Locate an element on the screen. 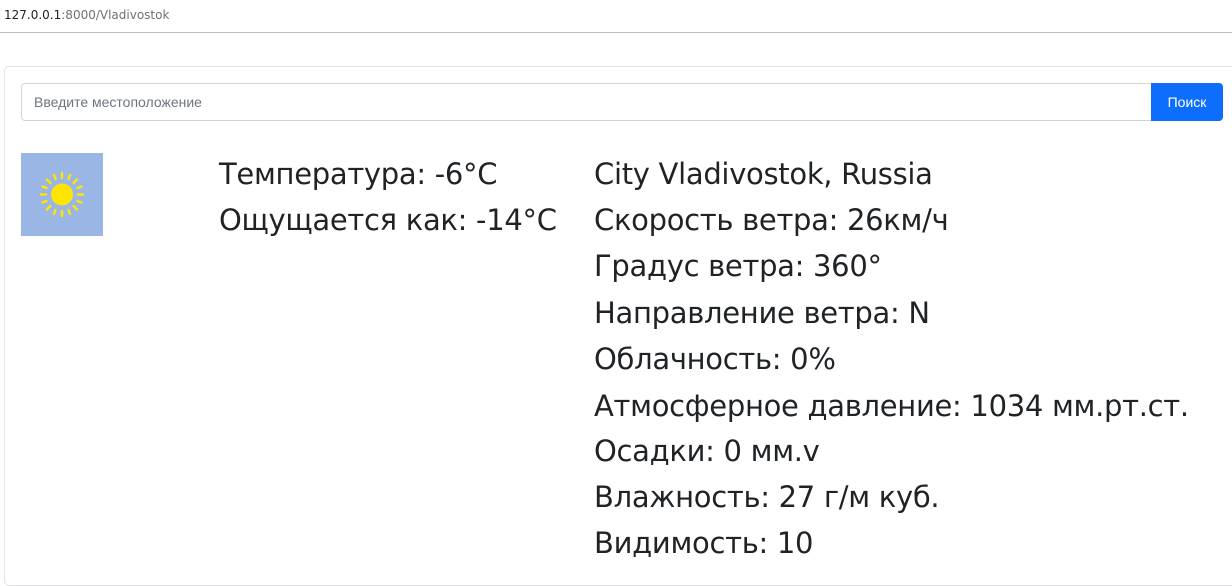 This screenshot has height=586, width=1232. url-path: :8000/Vladivostok is located at coordinates (115, 15).